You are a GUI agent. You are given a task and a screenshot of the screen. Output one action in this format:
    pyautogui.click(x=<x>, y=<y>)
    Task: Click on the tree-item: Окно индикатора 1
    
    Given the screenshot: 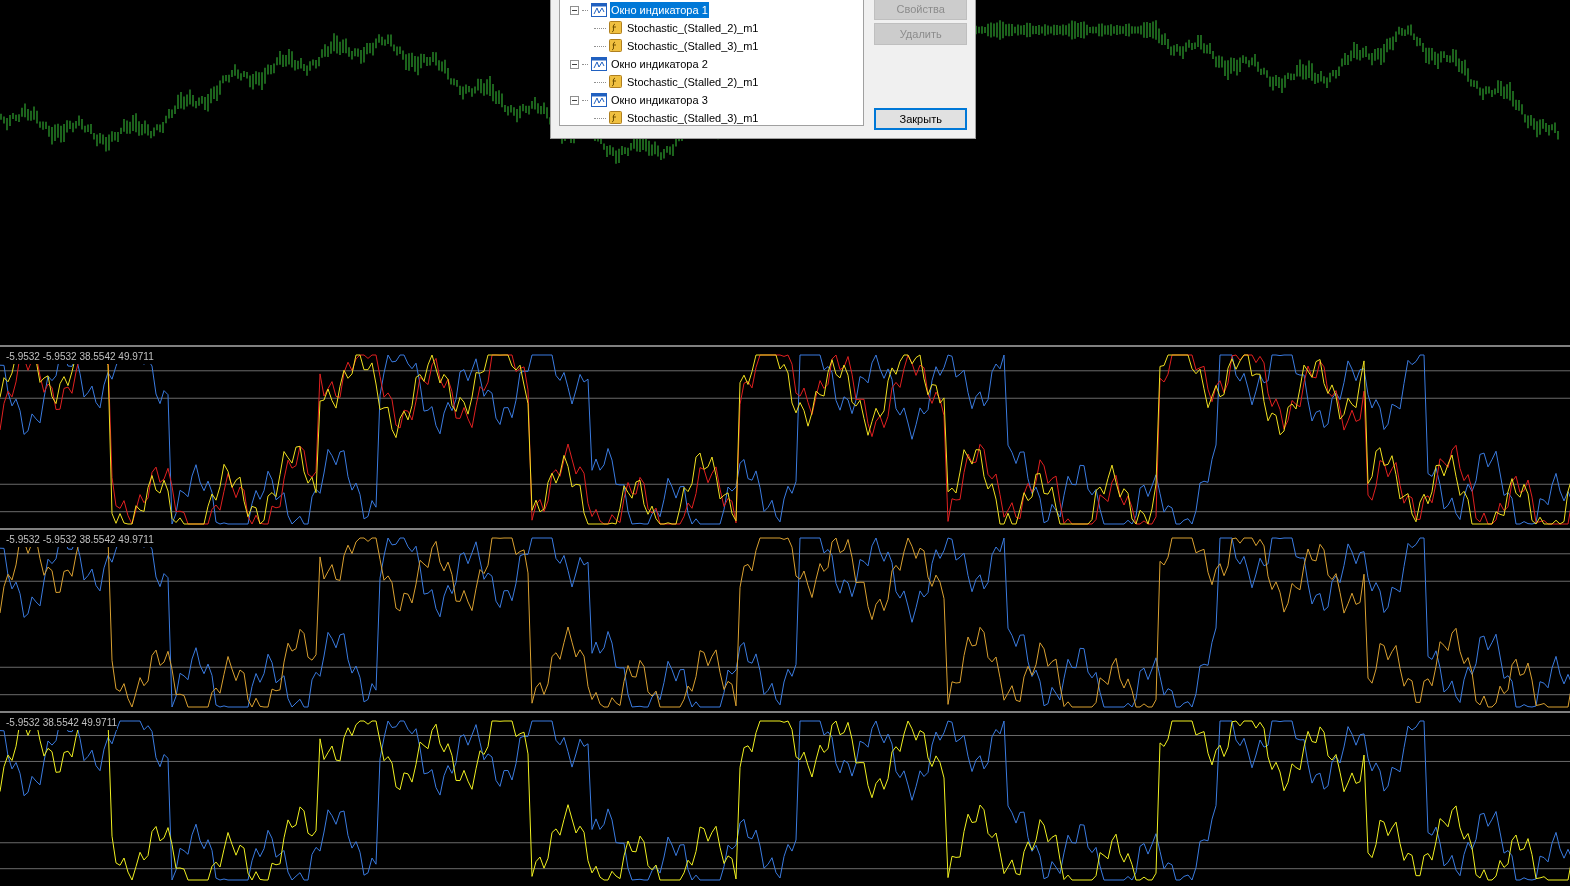 What is the action you would take?
    pyautogui.click(x=659, y=10)
    